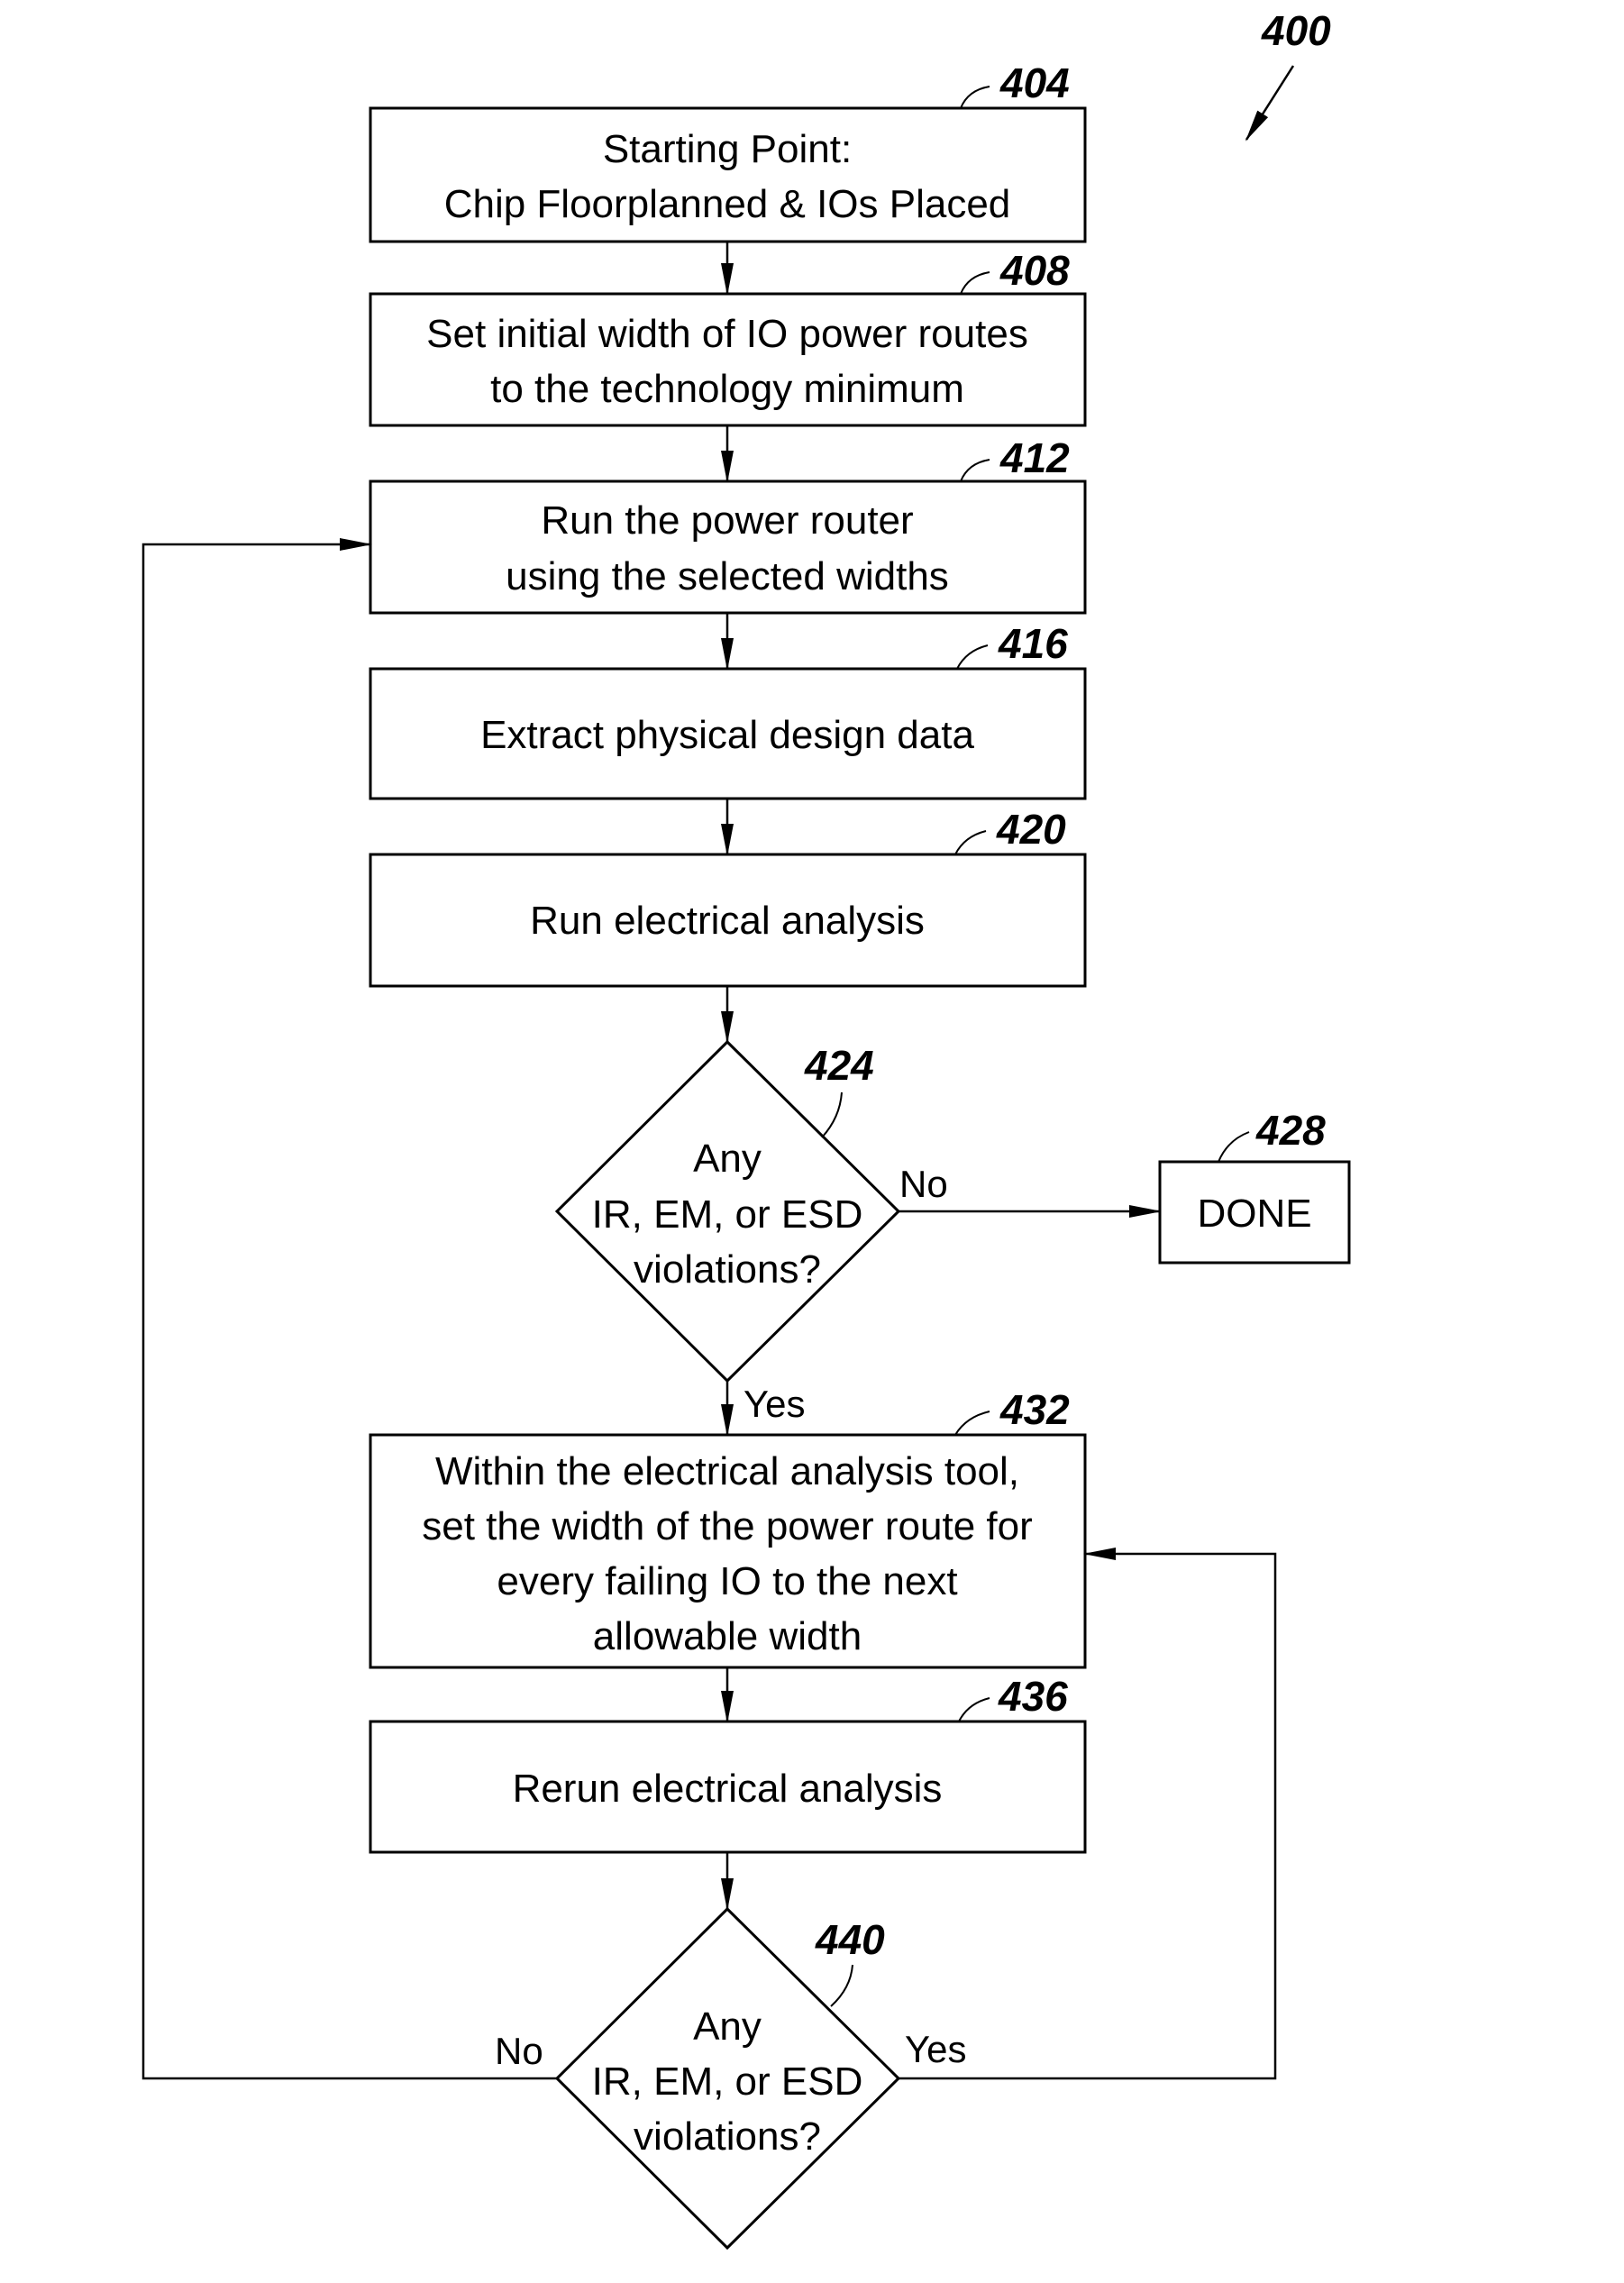  What do you see at coordinates (727, 2026) in the screenshot?
I see `decision-440-line-1: Any` at bounding box center [727, 2026].